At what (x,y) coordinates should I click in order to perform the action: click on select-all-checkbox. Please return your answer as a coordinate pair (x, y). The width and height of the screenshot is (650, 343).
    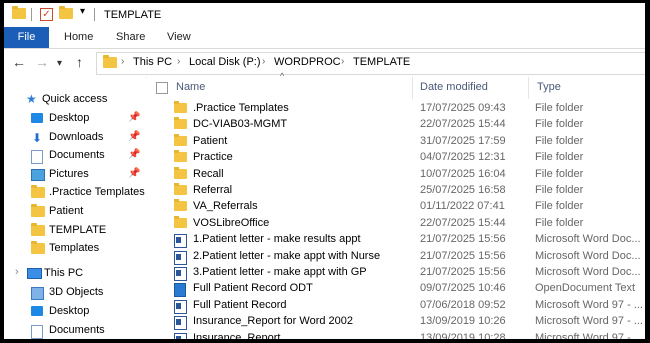
    Looking at the image, I should click on (162, 88).